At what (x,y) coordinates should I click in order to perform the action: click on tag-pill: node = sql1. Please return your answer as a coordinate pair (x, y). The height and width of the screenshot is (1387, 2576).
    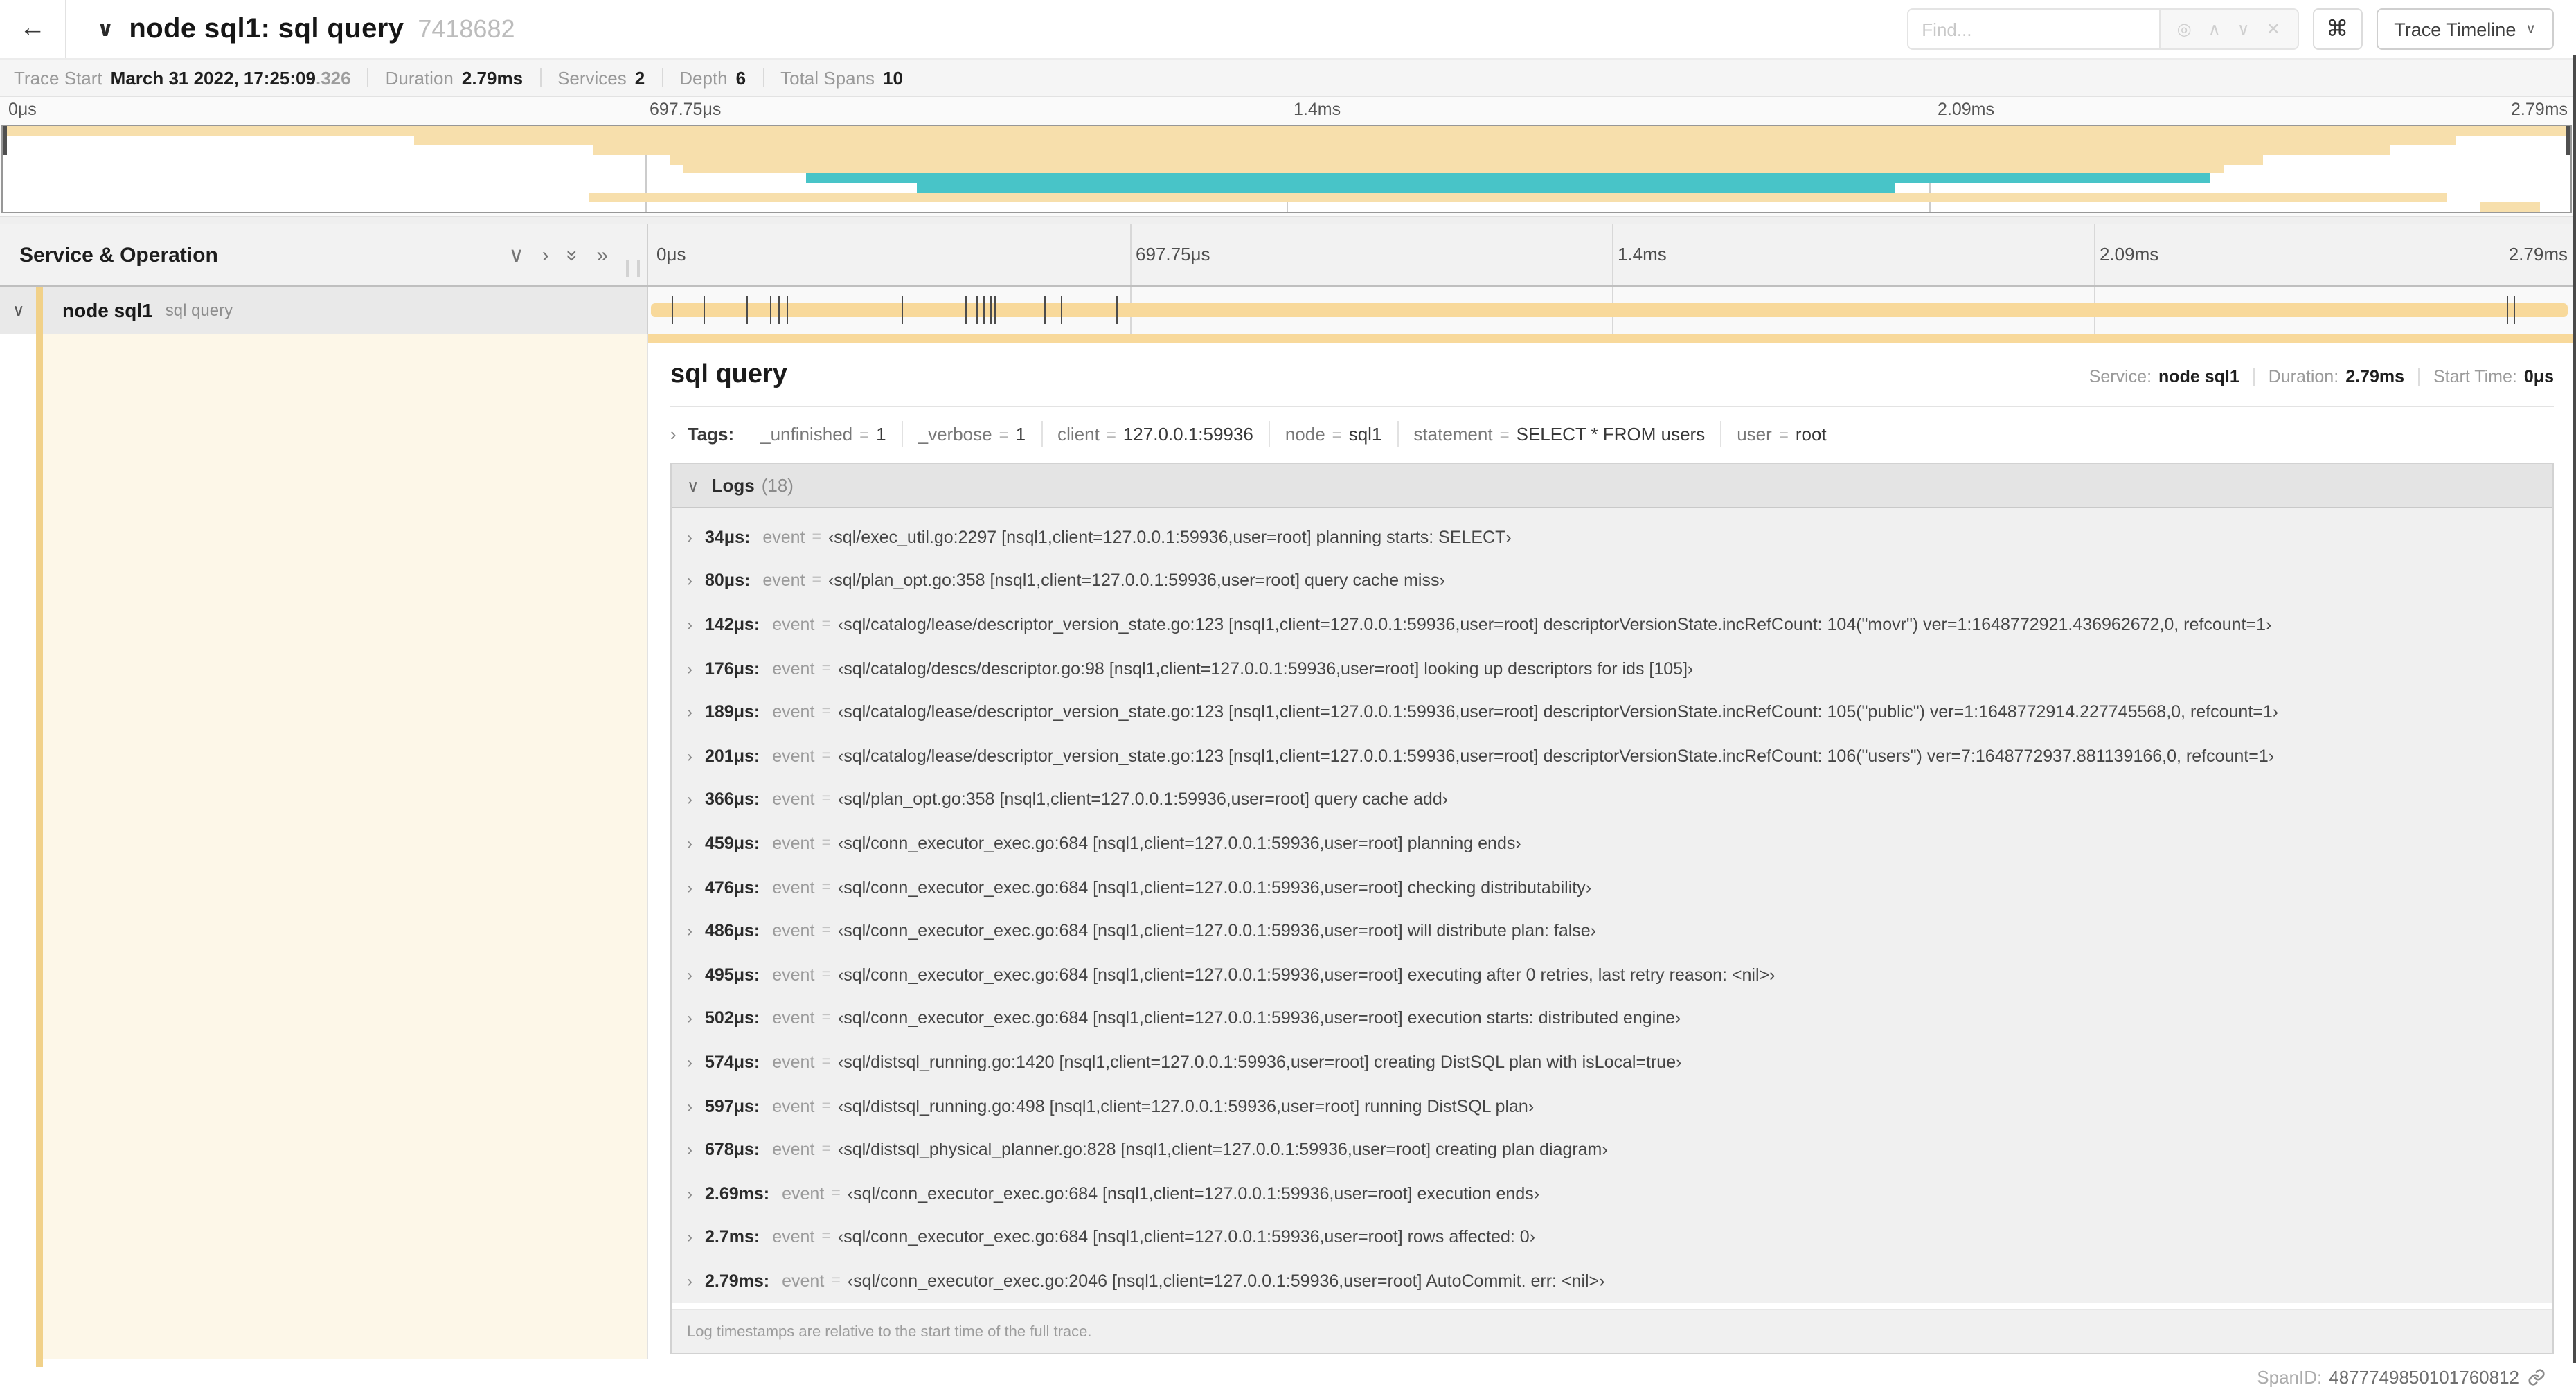
    Looking at the image, I should click on (1334, 434).